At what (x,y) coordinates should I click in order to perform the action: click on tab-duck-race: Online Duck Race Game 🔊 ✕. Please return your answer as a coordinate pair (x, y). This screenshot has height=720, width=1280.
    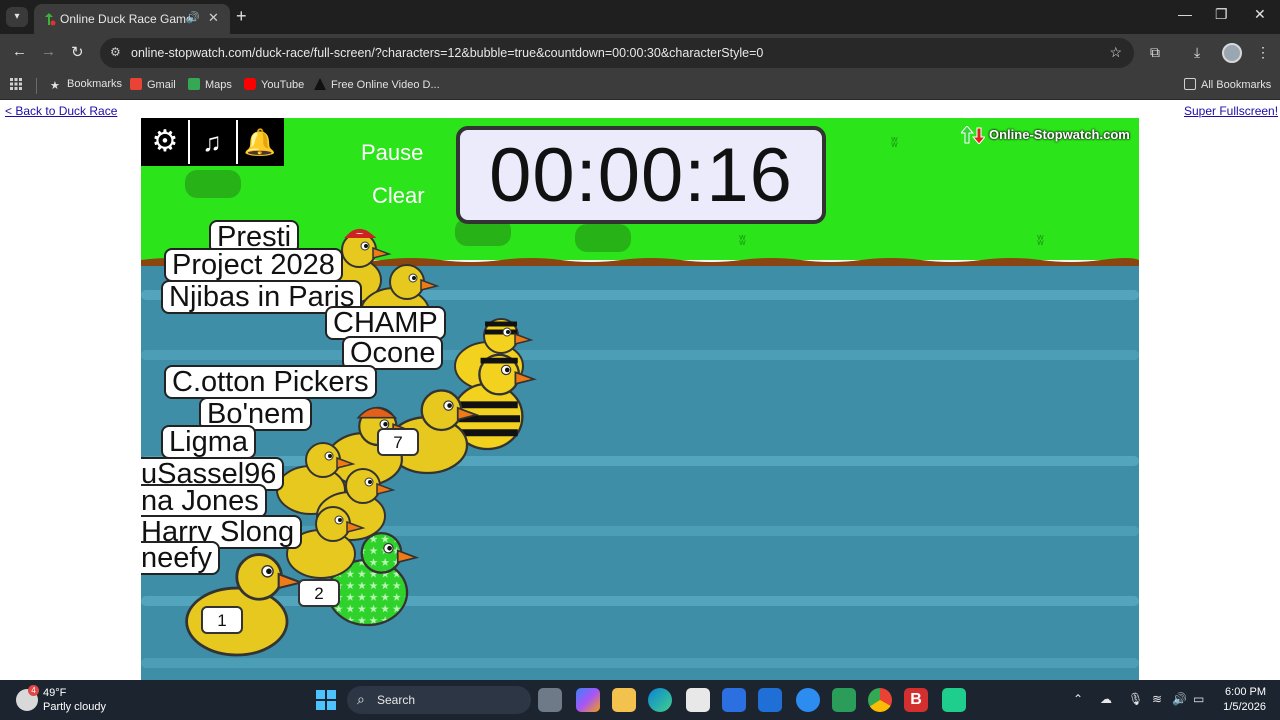
    Looking at the image, I should click on (132, 19).